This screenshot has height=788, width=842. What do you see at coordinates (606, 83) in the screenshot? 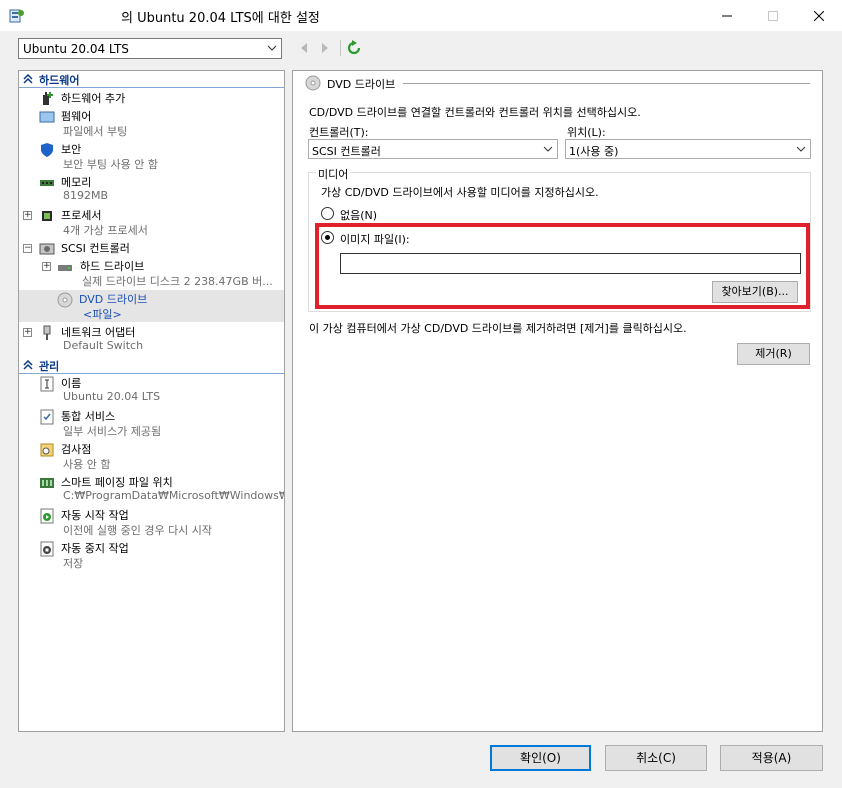
I see `header-divider` at bounding box center [606, 83].